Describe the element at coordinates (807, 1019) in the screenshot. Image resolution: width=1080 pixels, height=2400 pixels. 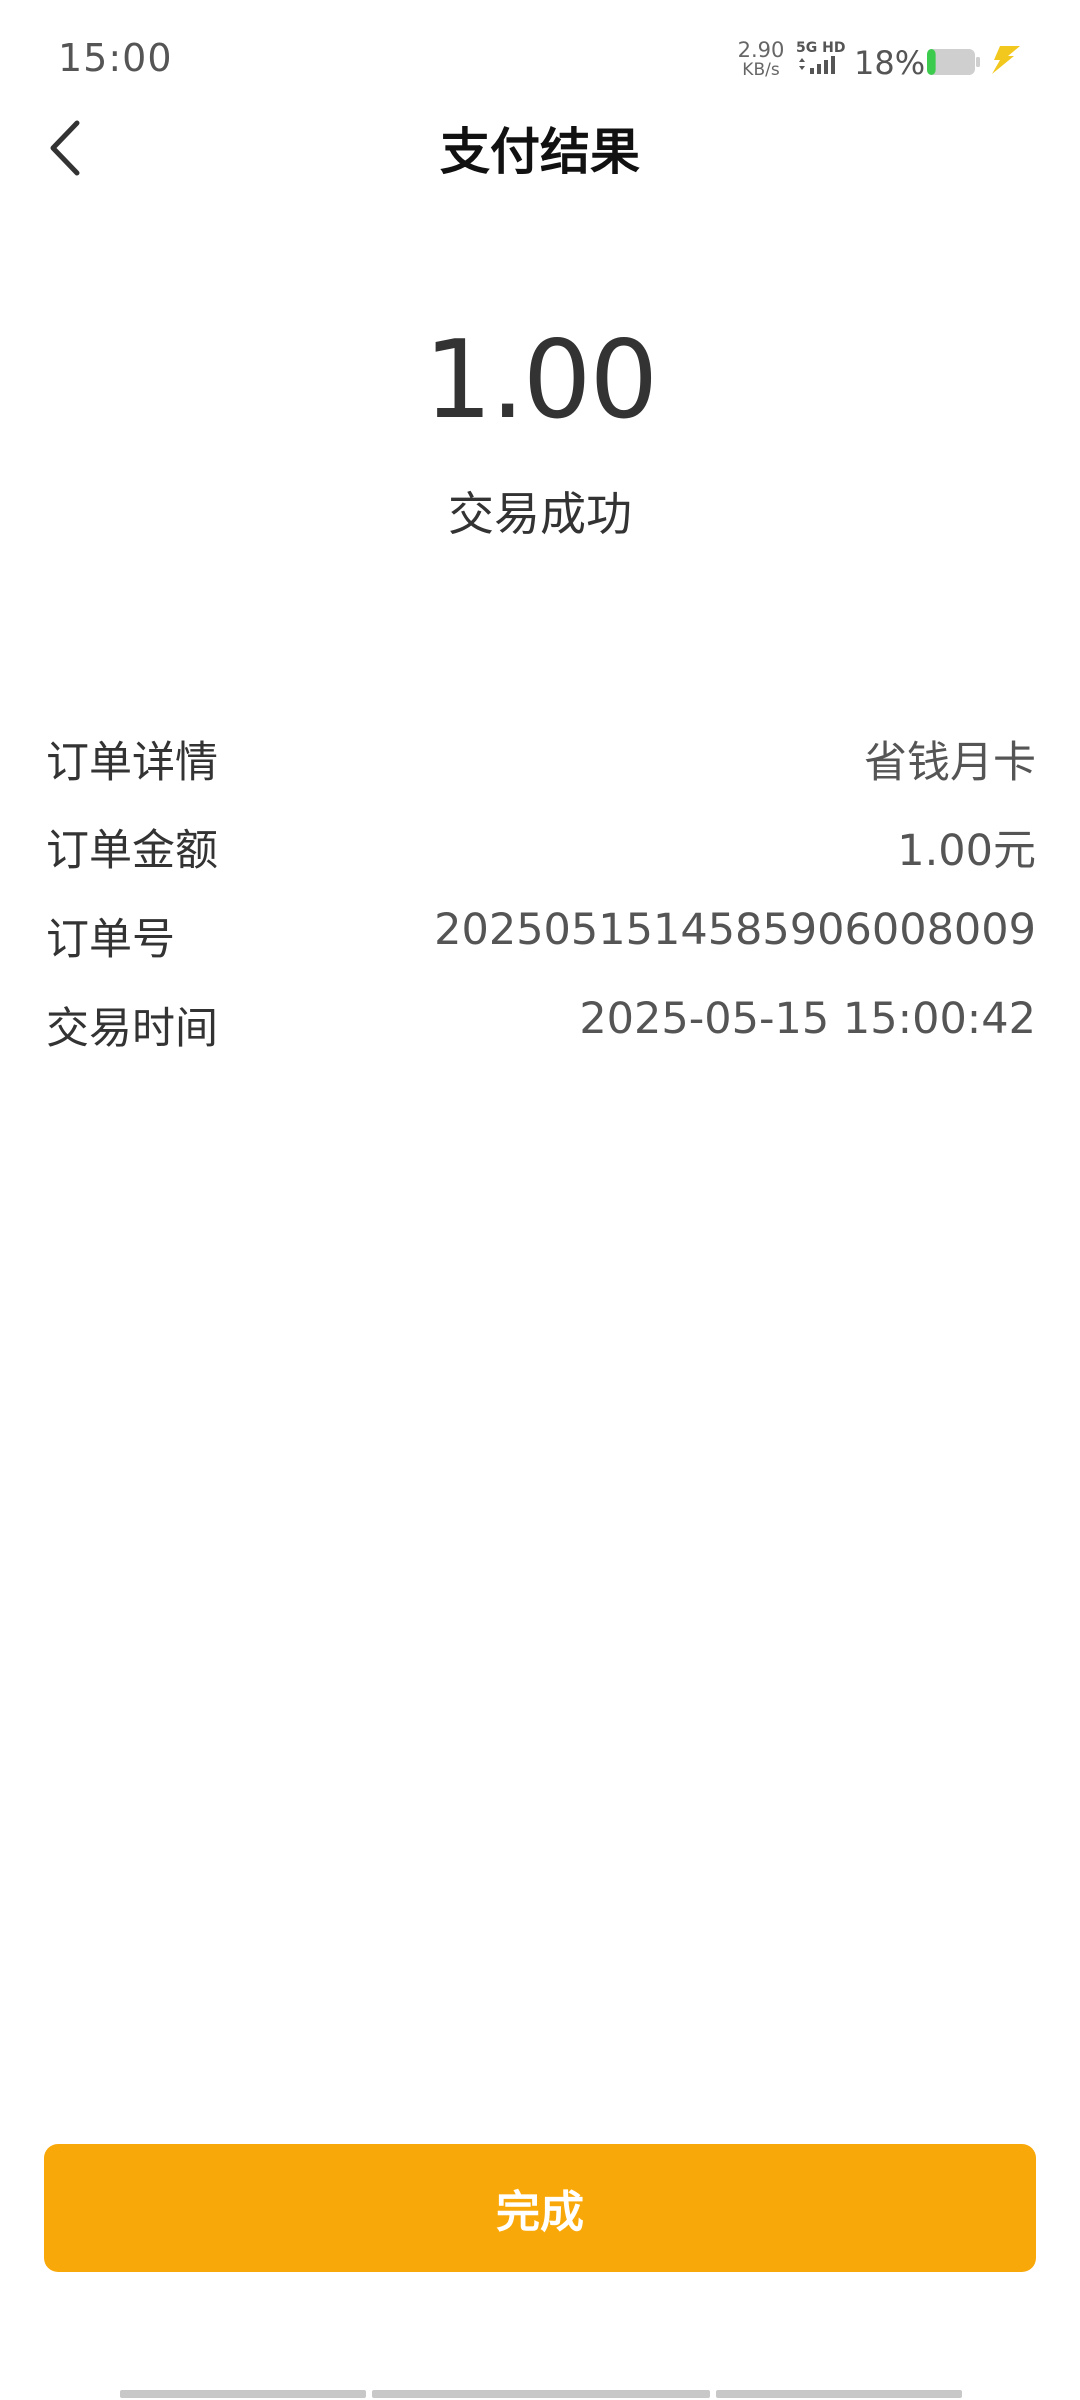
I see `detail-value: 2025-05-15 15:00:42` at that location.